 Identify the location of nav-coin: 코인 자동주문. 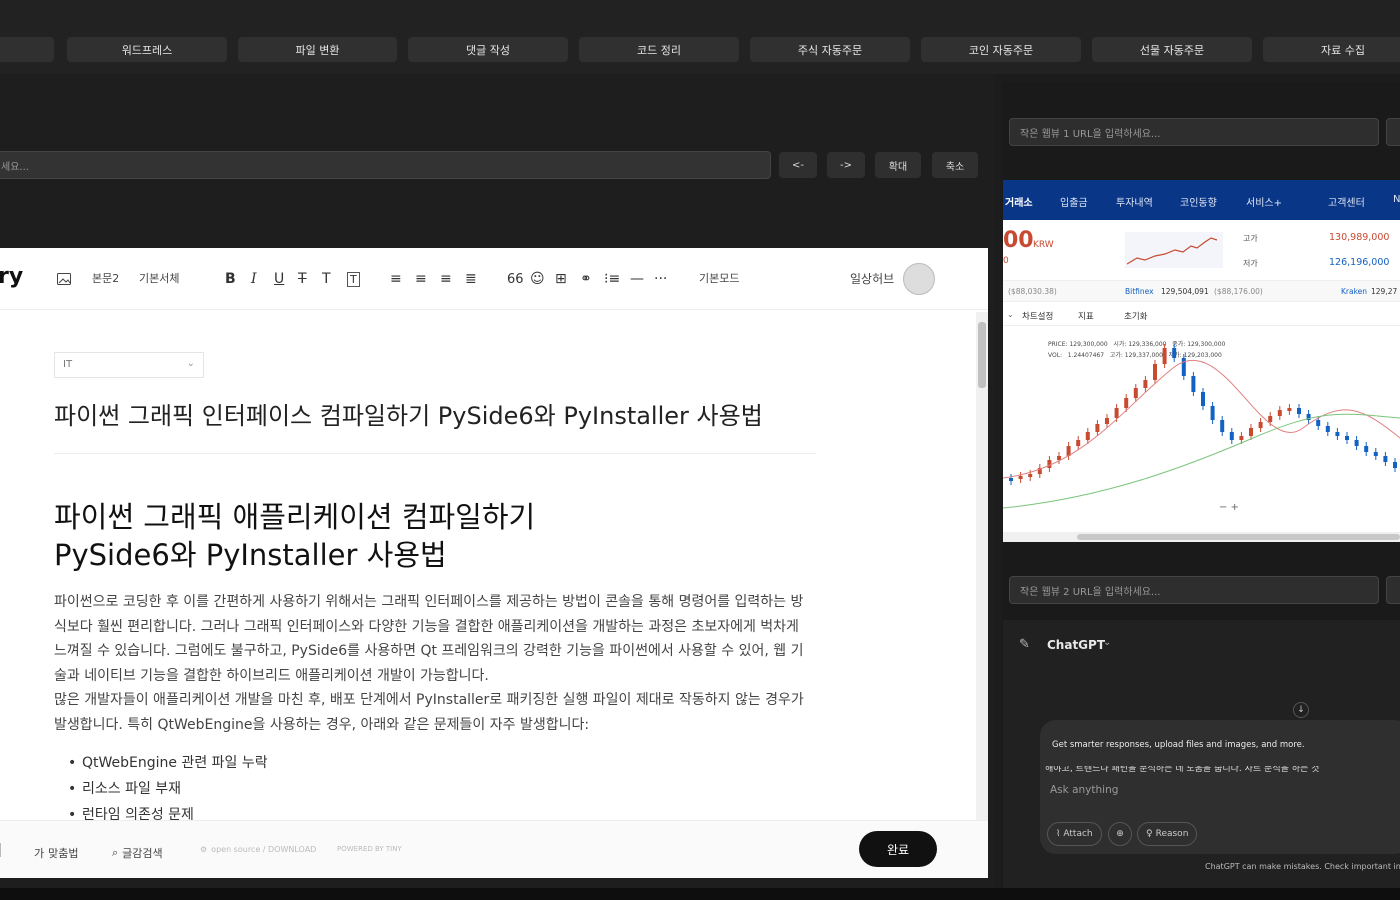
(1001, 49).